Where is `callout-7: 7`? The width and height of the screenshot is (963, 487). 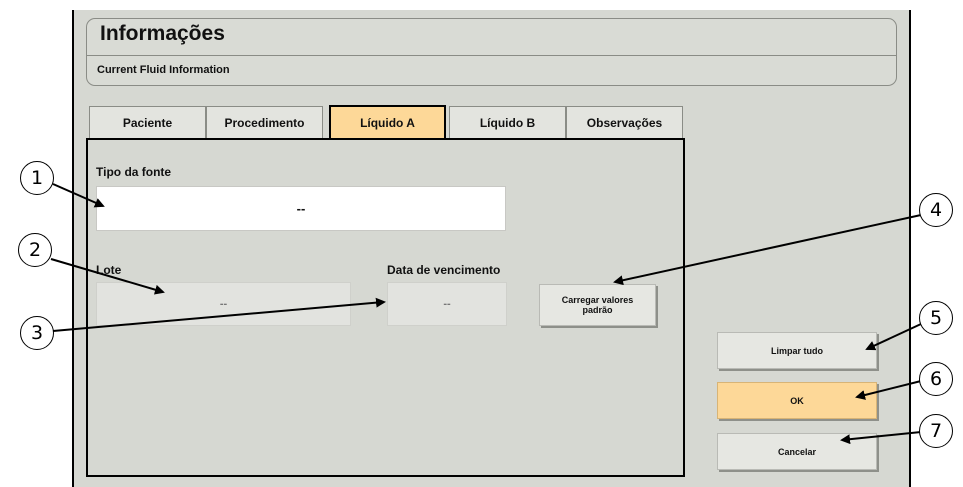
callout-7: 7 is located at coordinates (936, 431).